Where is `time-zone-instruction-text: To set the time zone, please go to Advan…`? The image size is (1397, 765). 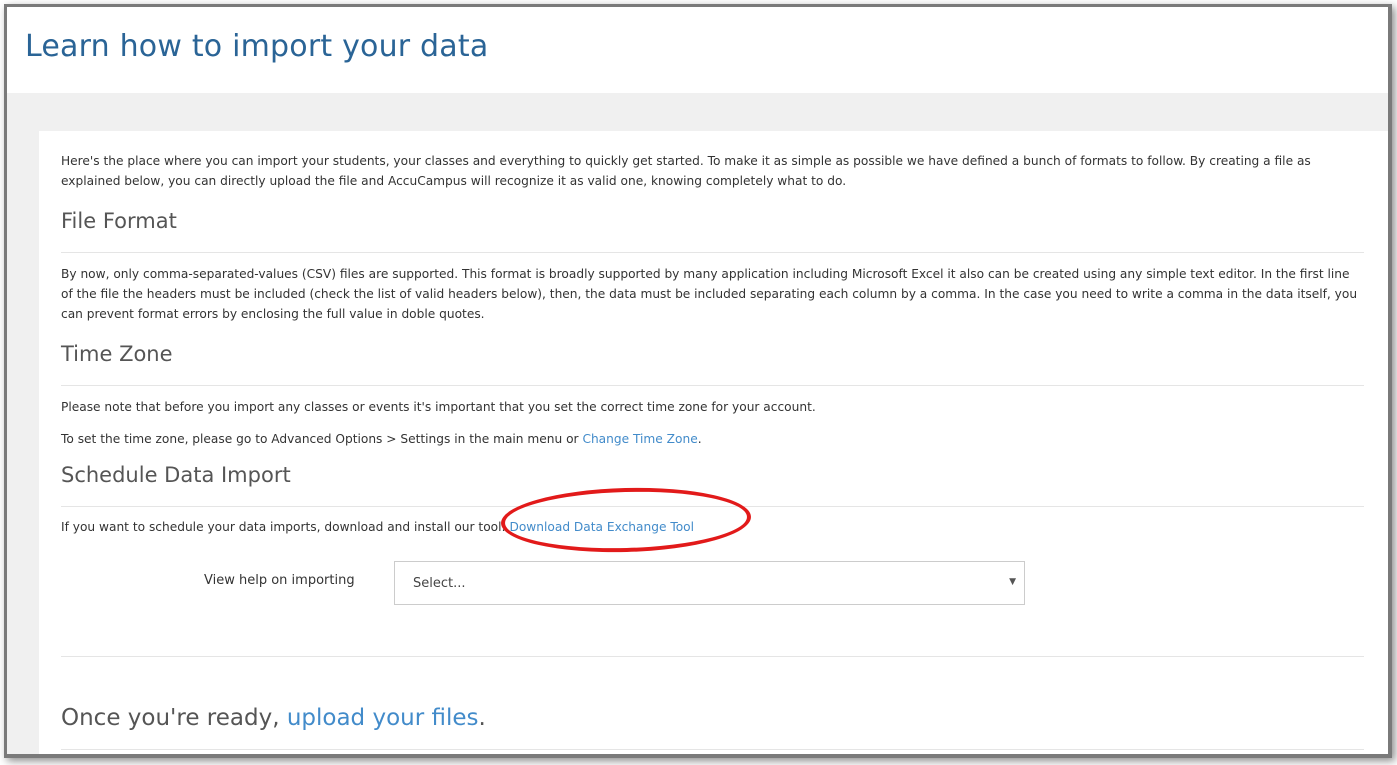 time-zone-instruction-text: To set the time zone, please go to Advan… is located at coordinates (322, 439).